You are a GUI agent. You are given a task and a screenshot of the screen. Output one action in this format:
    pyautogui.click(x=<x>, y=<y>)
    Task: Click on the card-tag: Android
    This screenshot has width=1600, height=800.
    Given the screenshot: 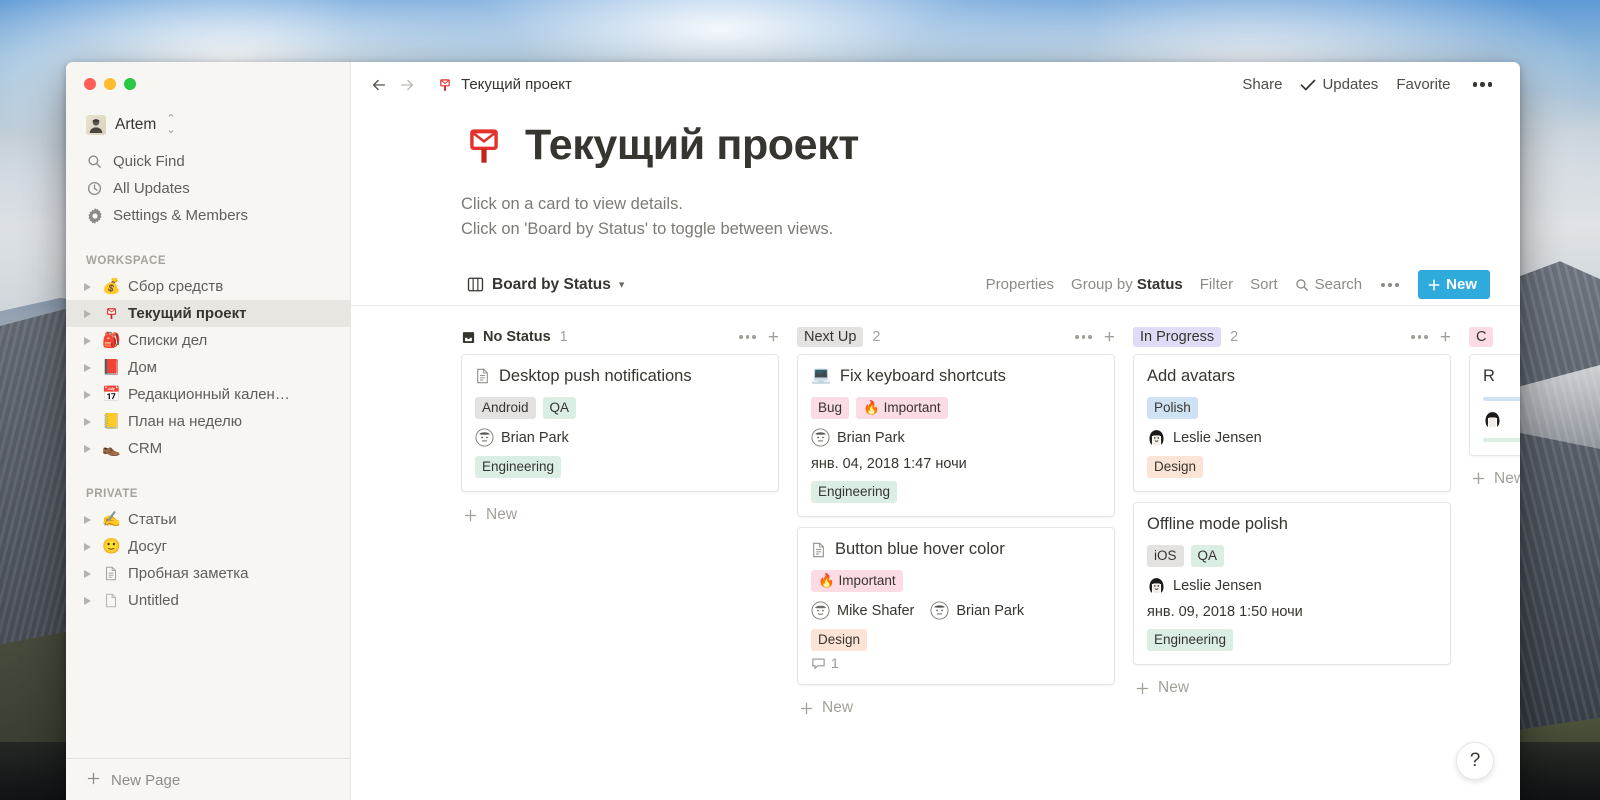 What is the action you would take?
    pyautogui.click(x=505, y=407)
    